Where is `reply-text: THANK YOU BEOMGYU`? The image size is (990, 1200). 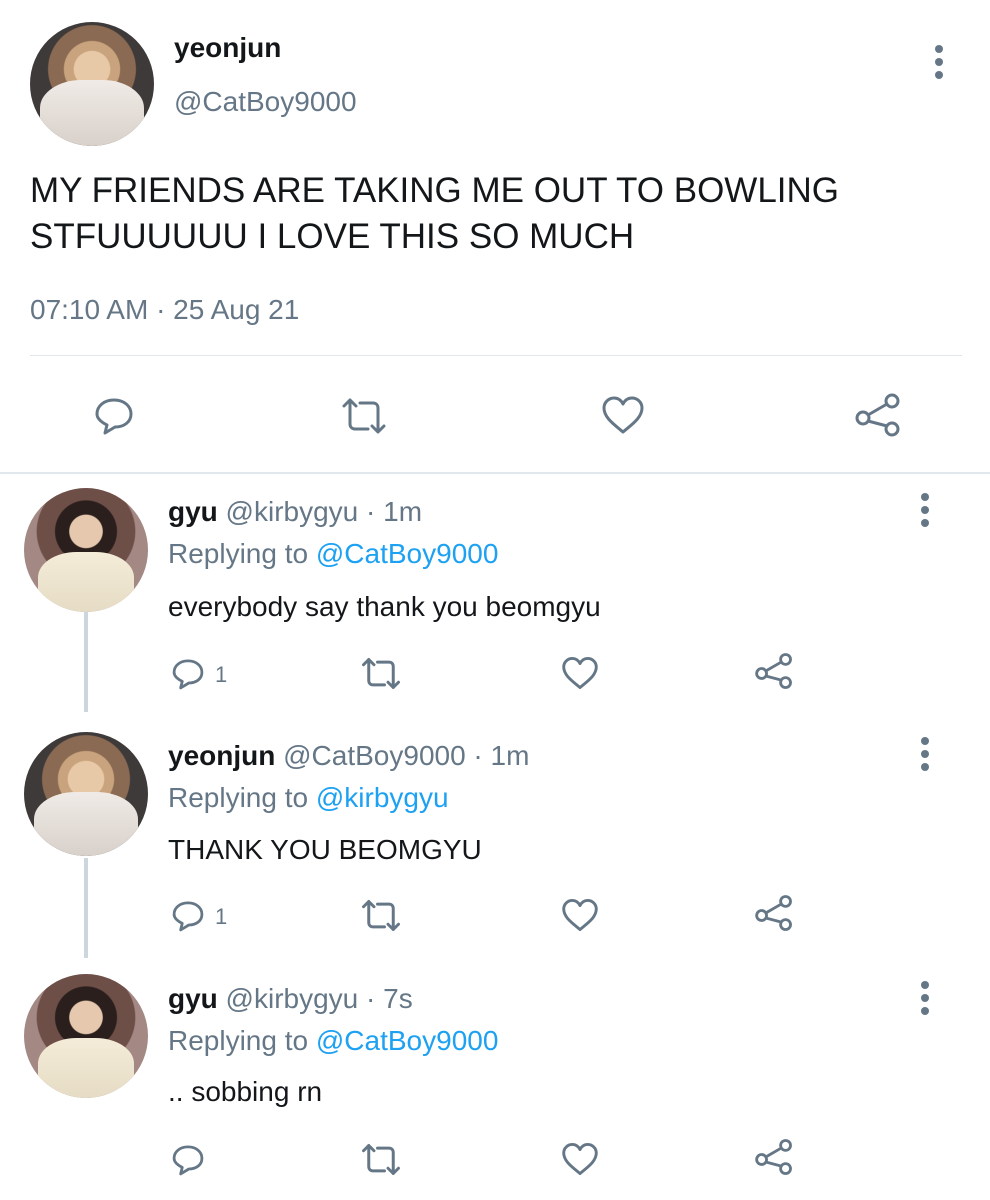 reply-text: THANK YOU BEOMGYU is located at coordinates (325, 849).